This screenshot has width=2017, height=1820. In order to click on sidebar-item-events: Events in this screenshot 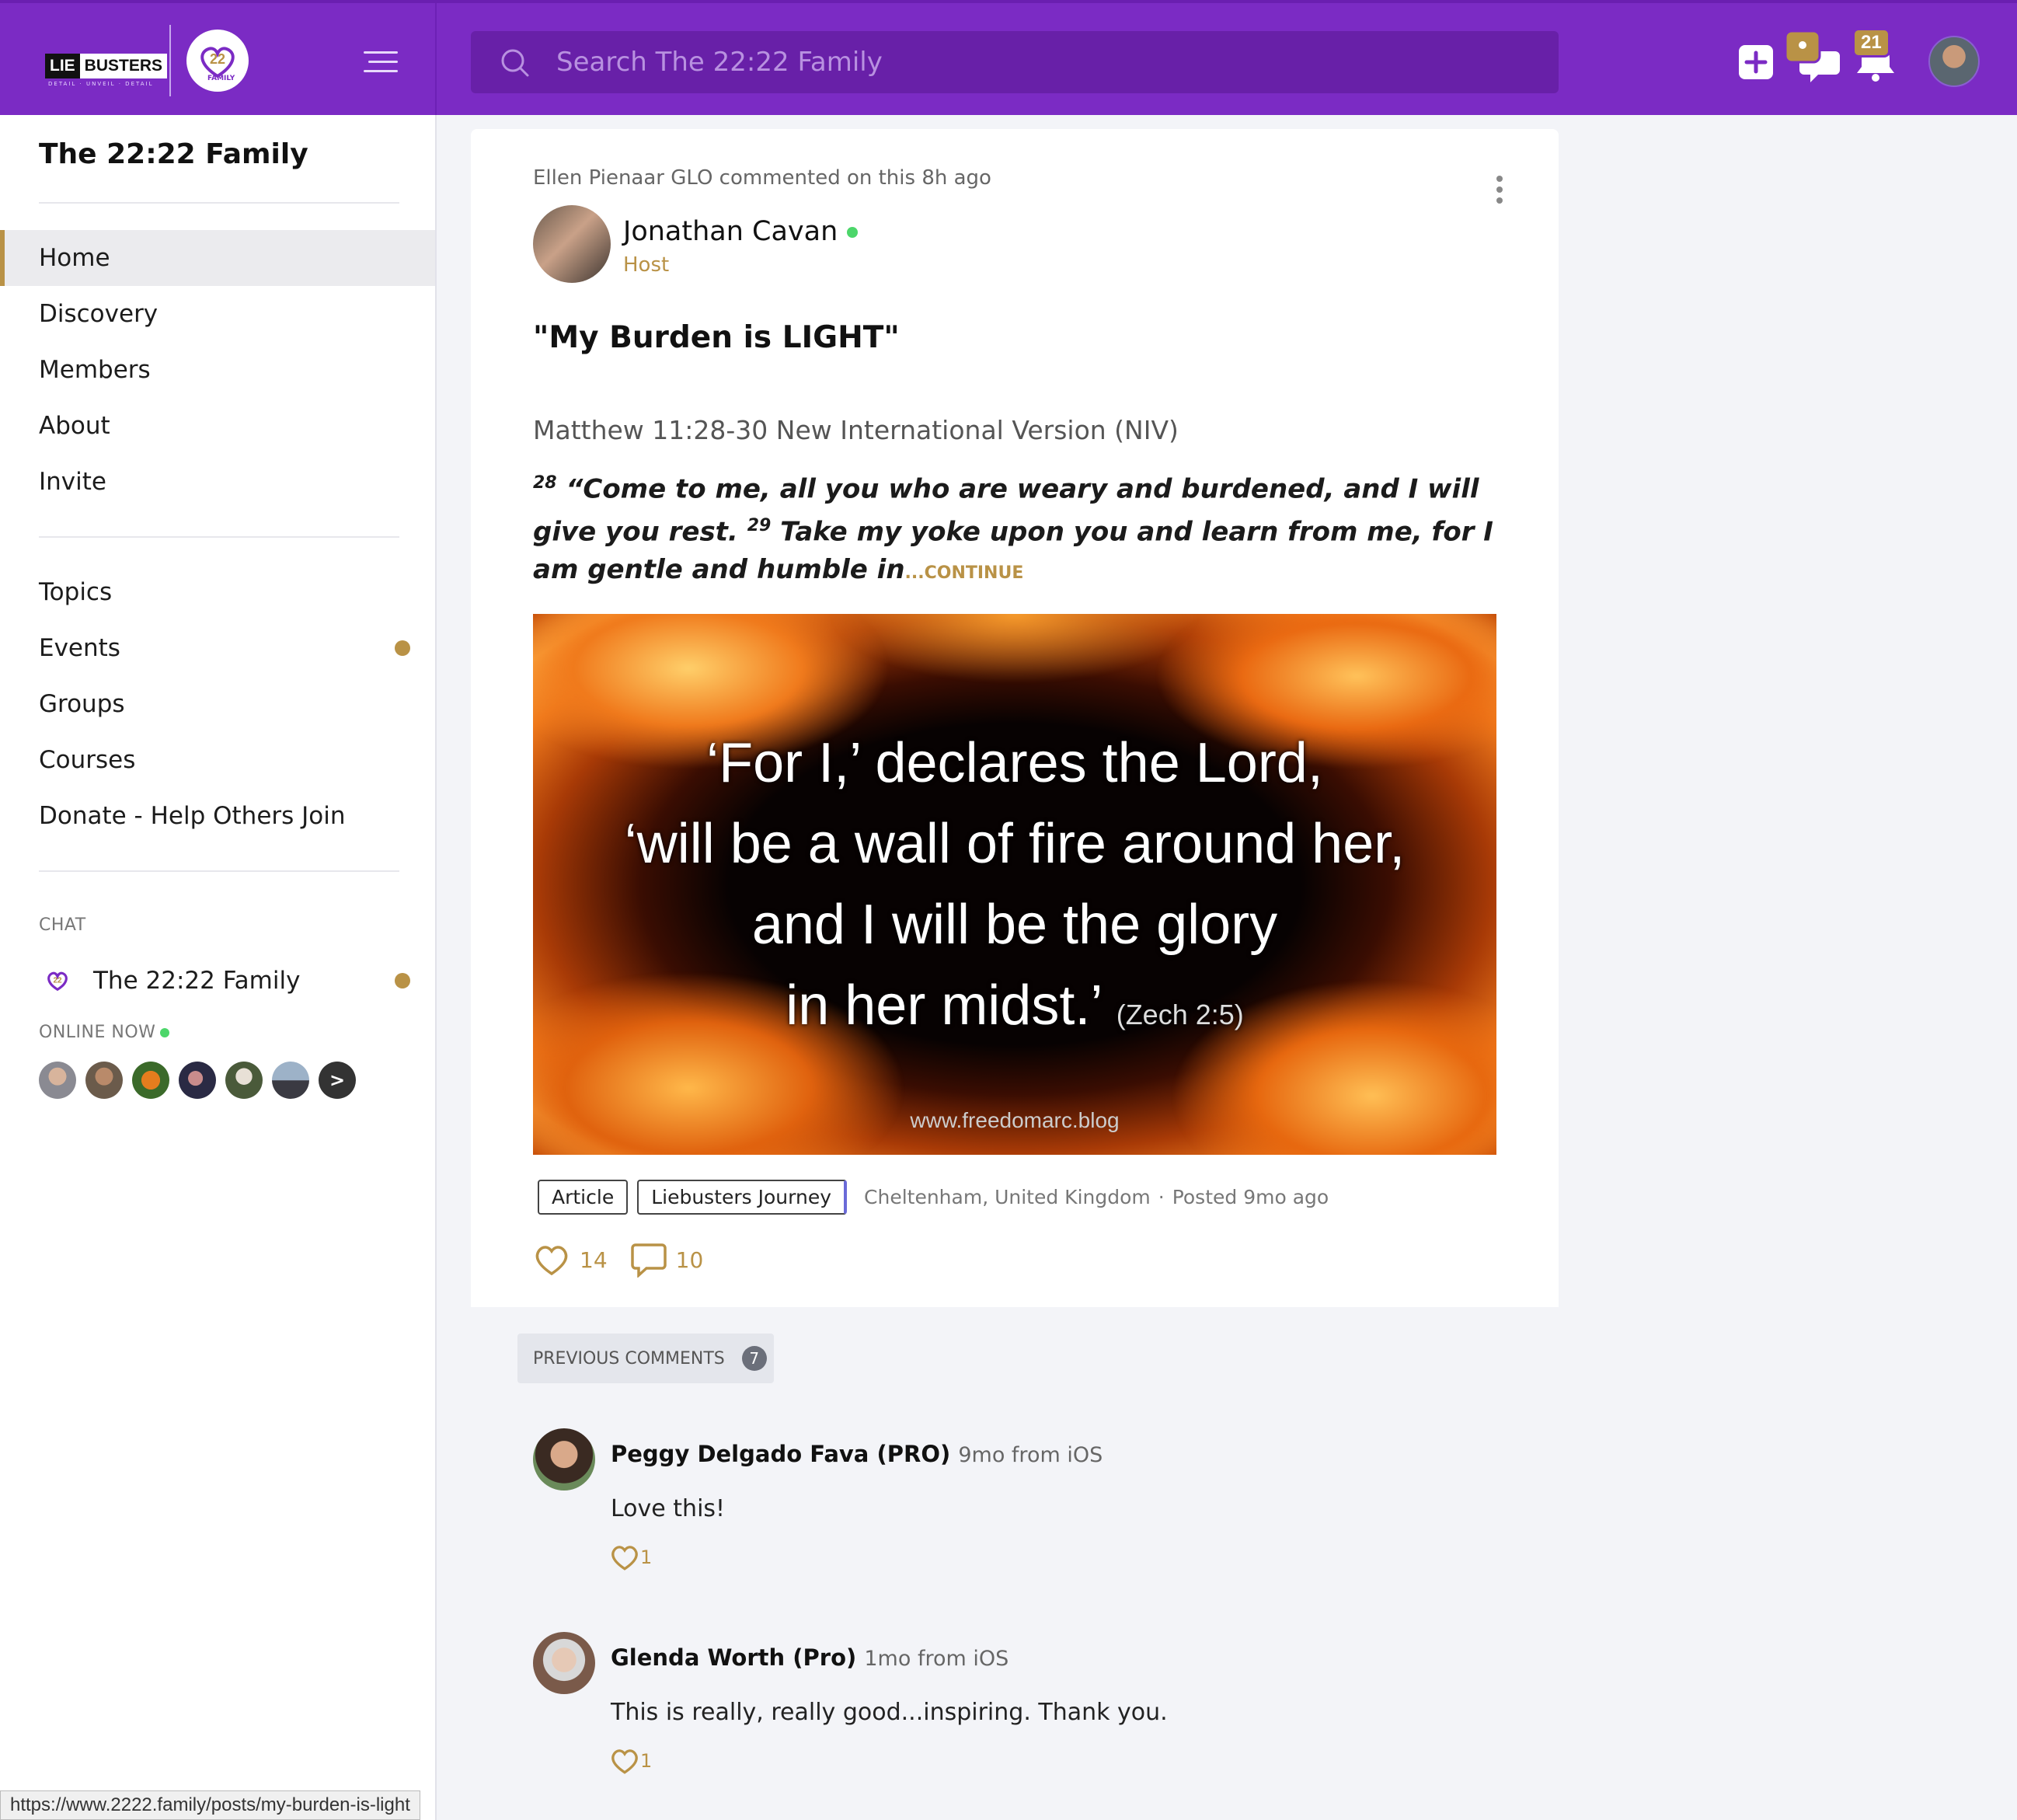, I will do `click(217, 648)`.